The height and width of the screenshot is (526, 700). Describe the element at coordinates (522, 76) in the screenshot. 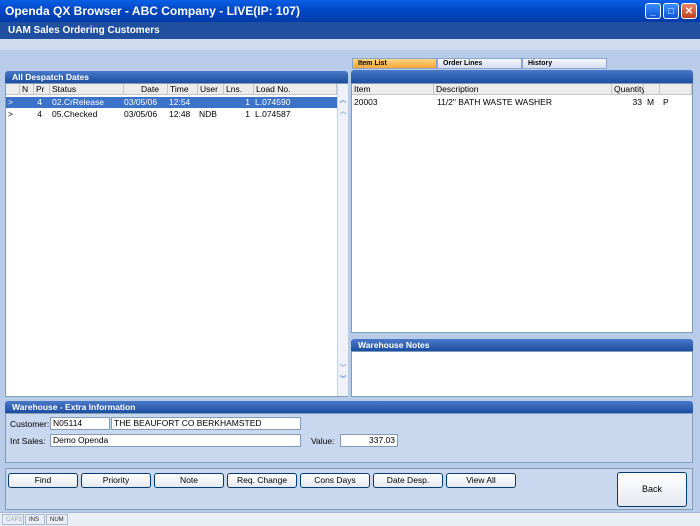

I see `item-list-header-bar` at that location.